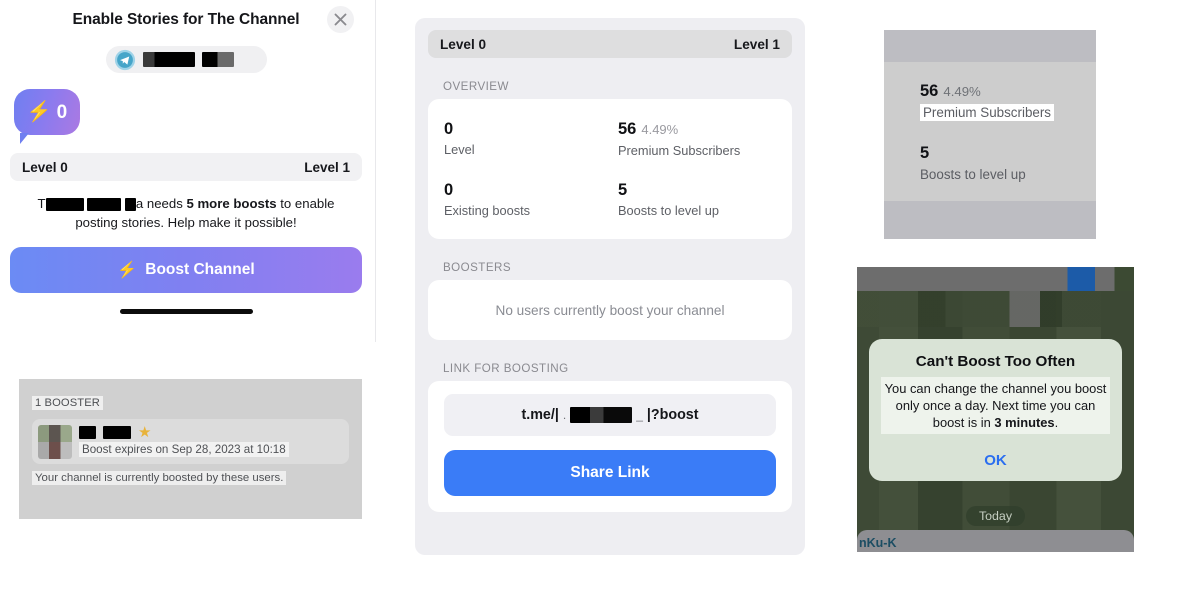  What do you see at coordinates (601, 415) in the screenshot?
I see `redacted-link-handle` at bounding box center [601, 415].